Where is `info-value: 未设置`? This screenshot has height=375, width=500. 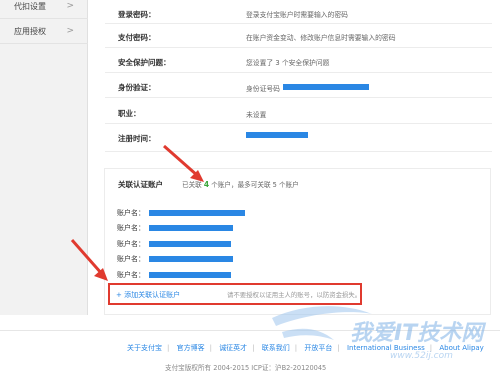
info-value: 未设置 is located at coordinates (256, 115).